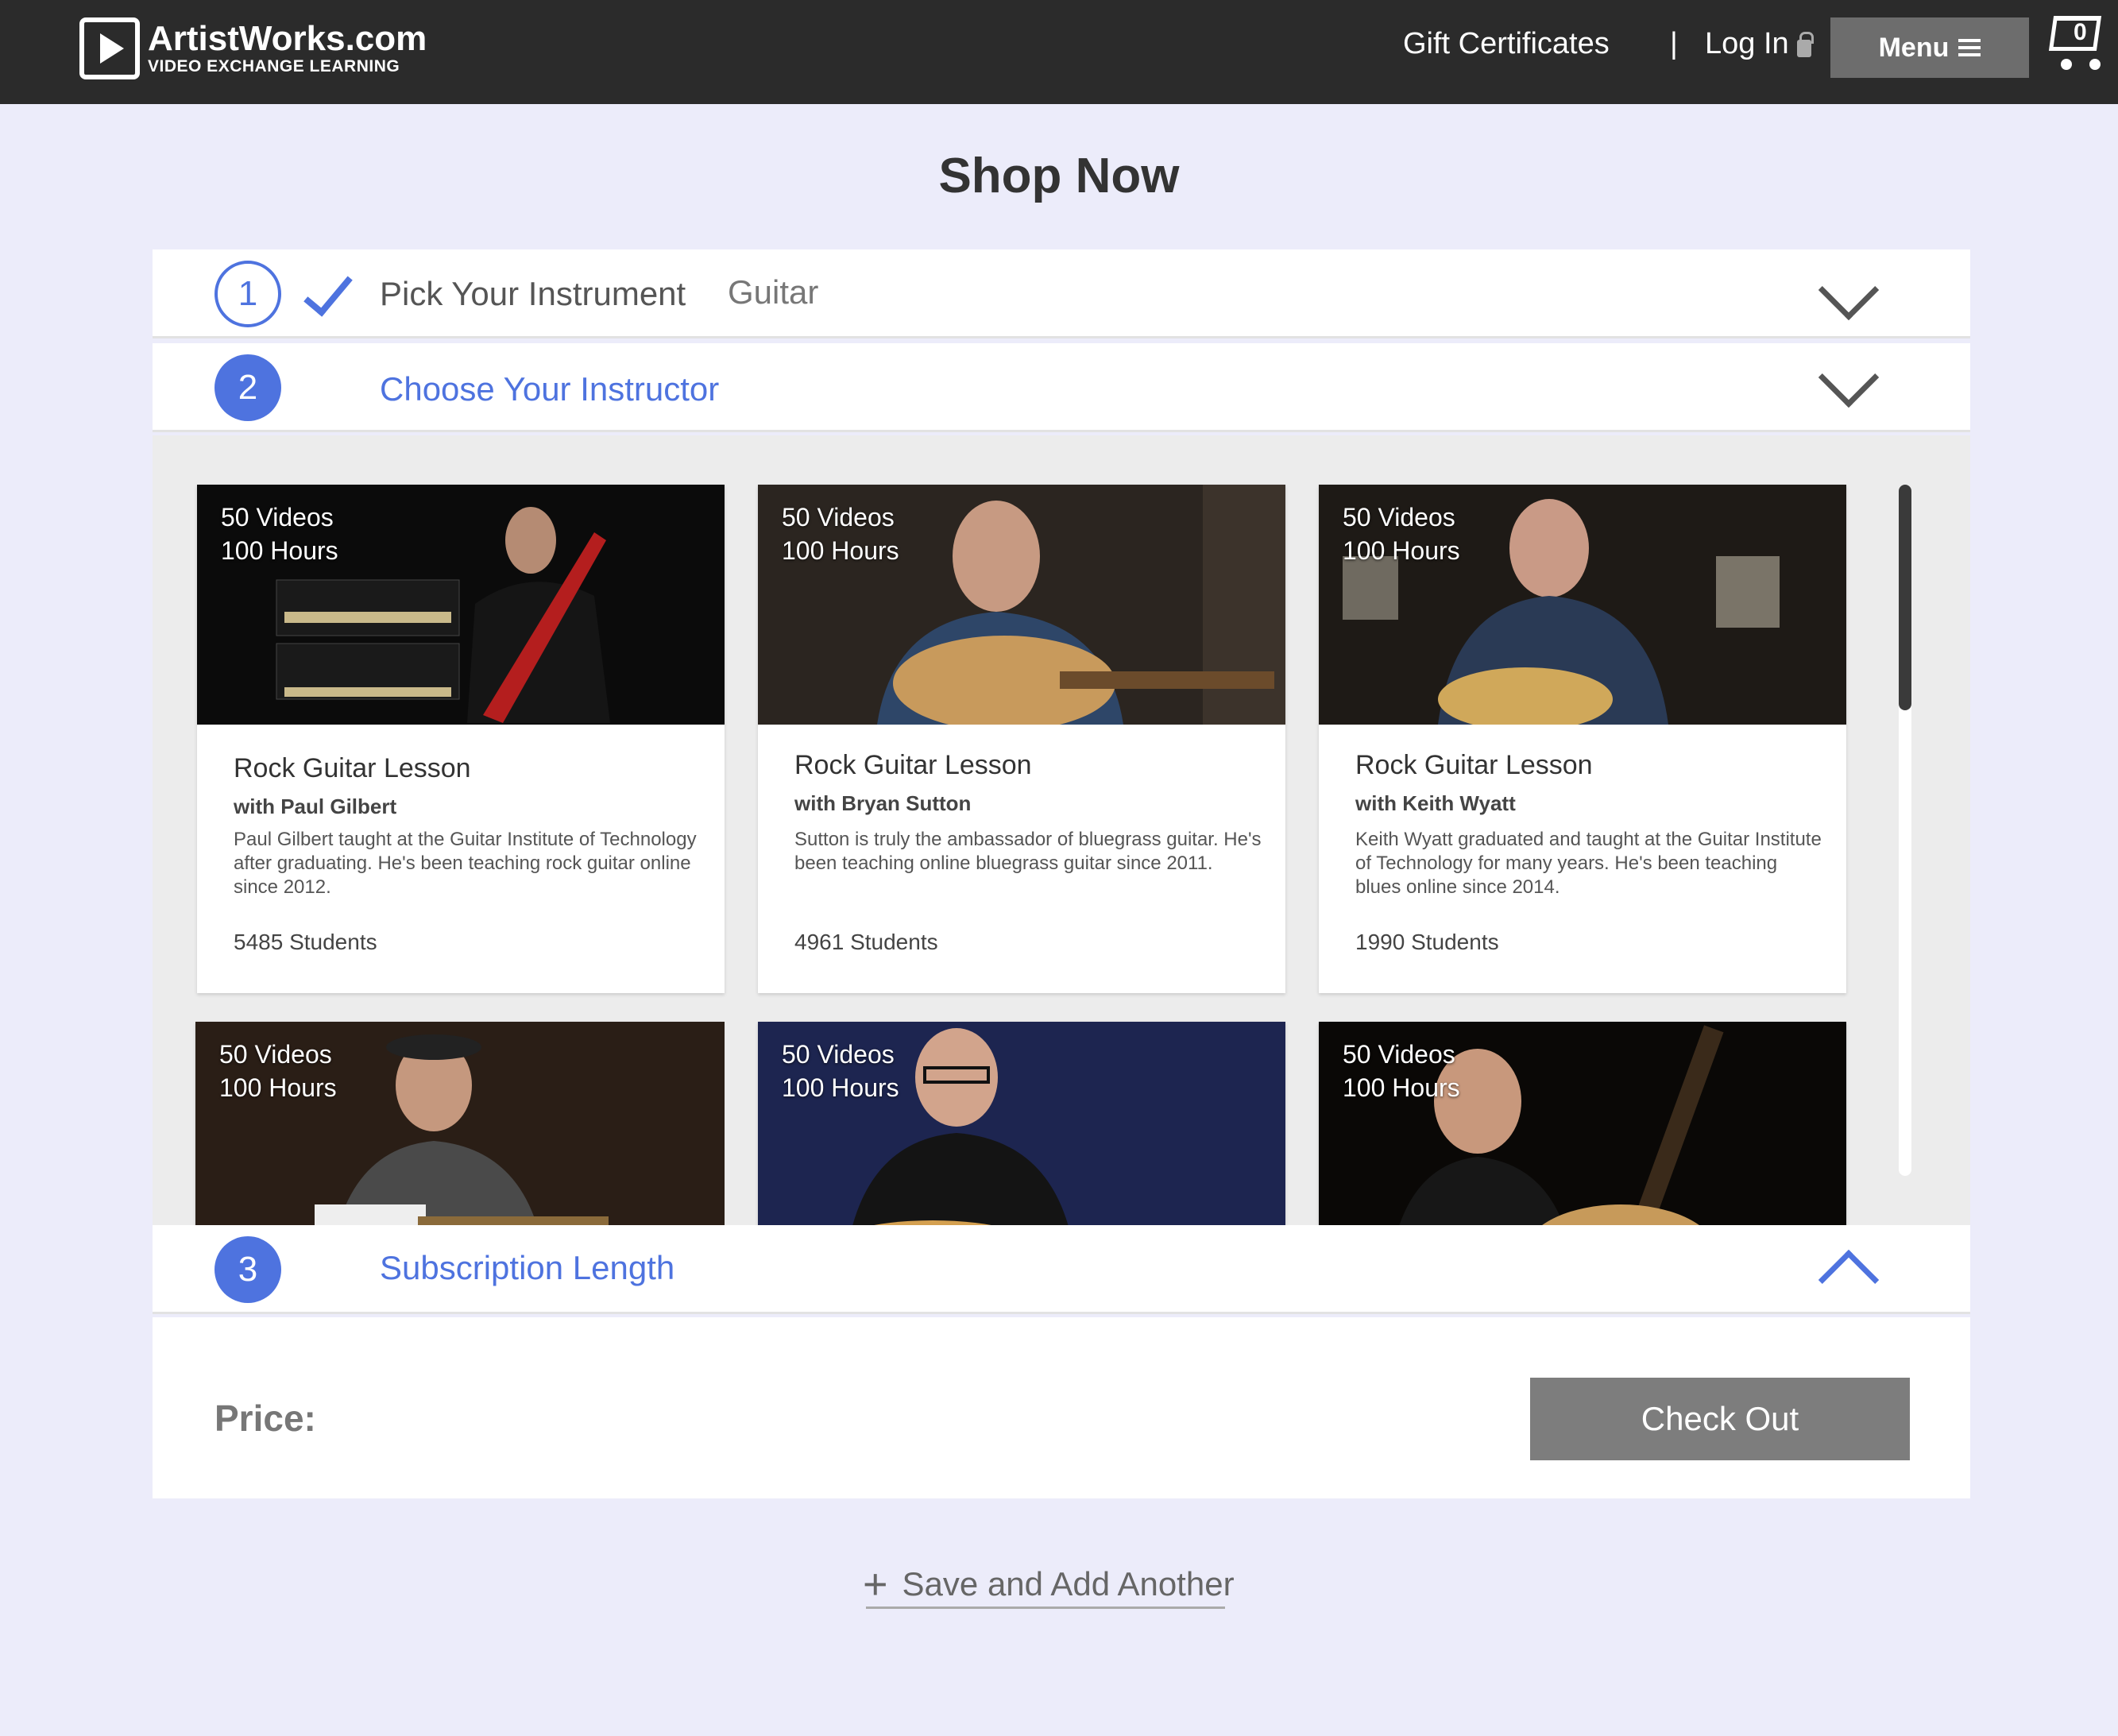  Describe the element at coordinates (328, 295) in the screenshot. I see `checkmark-icon` at that location.